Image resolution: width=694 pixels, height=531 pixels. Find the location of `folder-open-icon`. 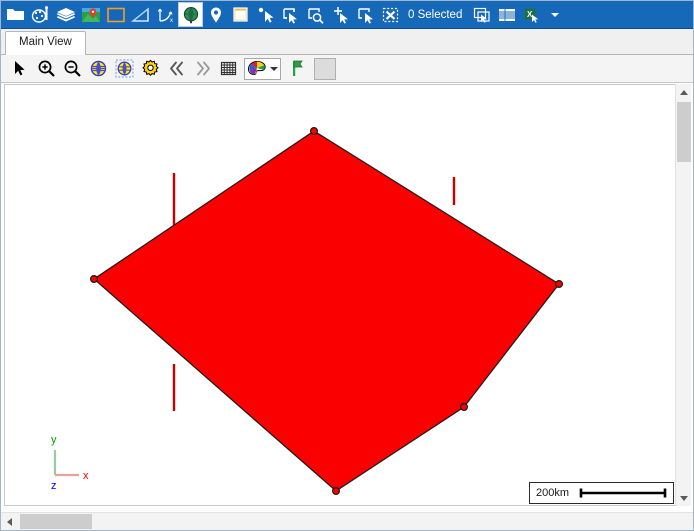

folder-open-icon is located at coordinates (15, 14).